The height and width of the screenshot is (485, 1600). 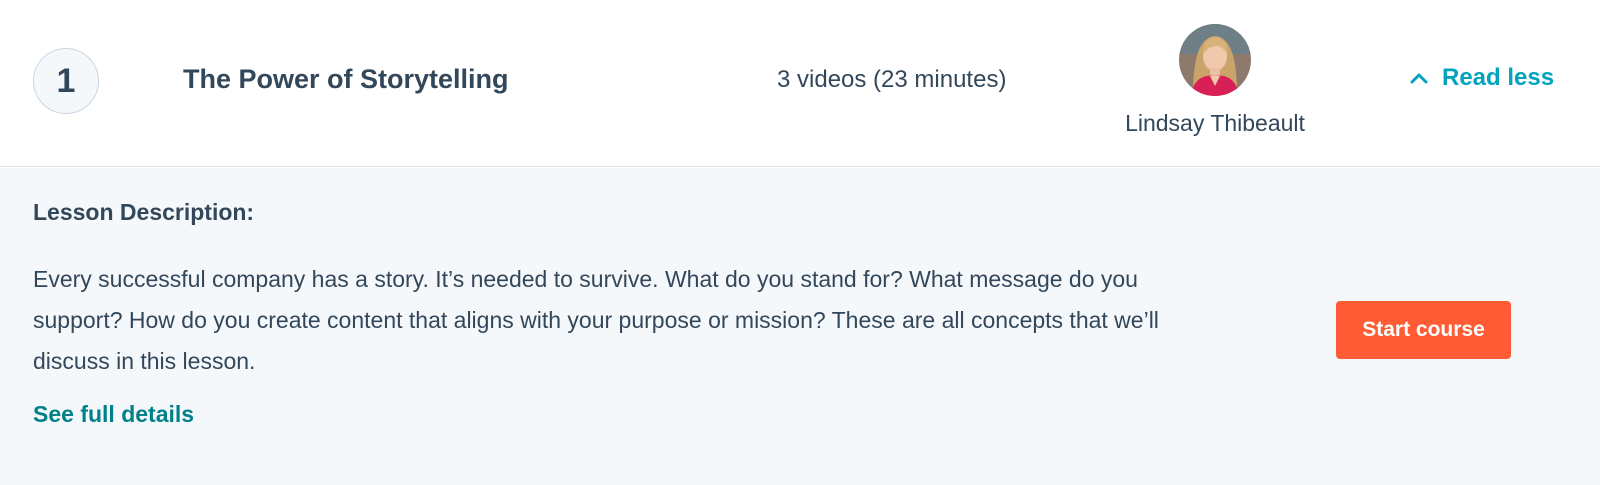 What do you see at coordinates (1419, 78) in the screenshot?
I see `chevron-up-icon` at bounding box center [1419, 78].